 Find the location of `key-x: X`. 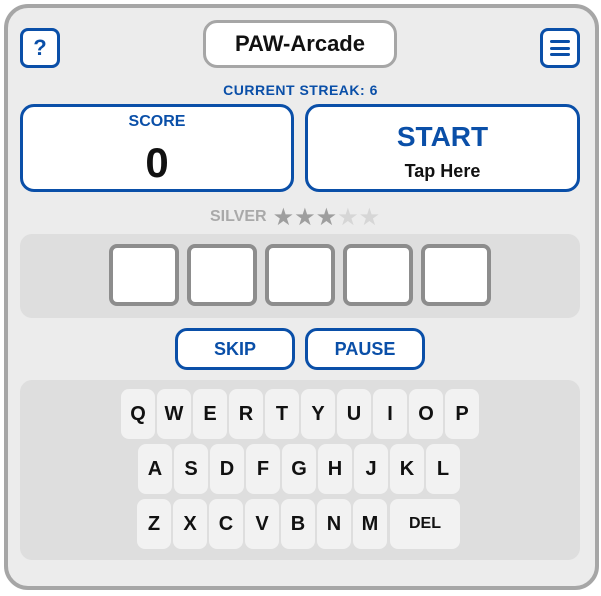

key-x: X is located at coordinates (190, 524).